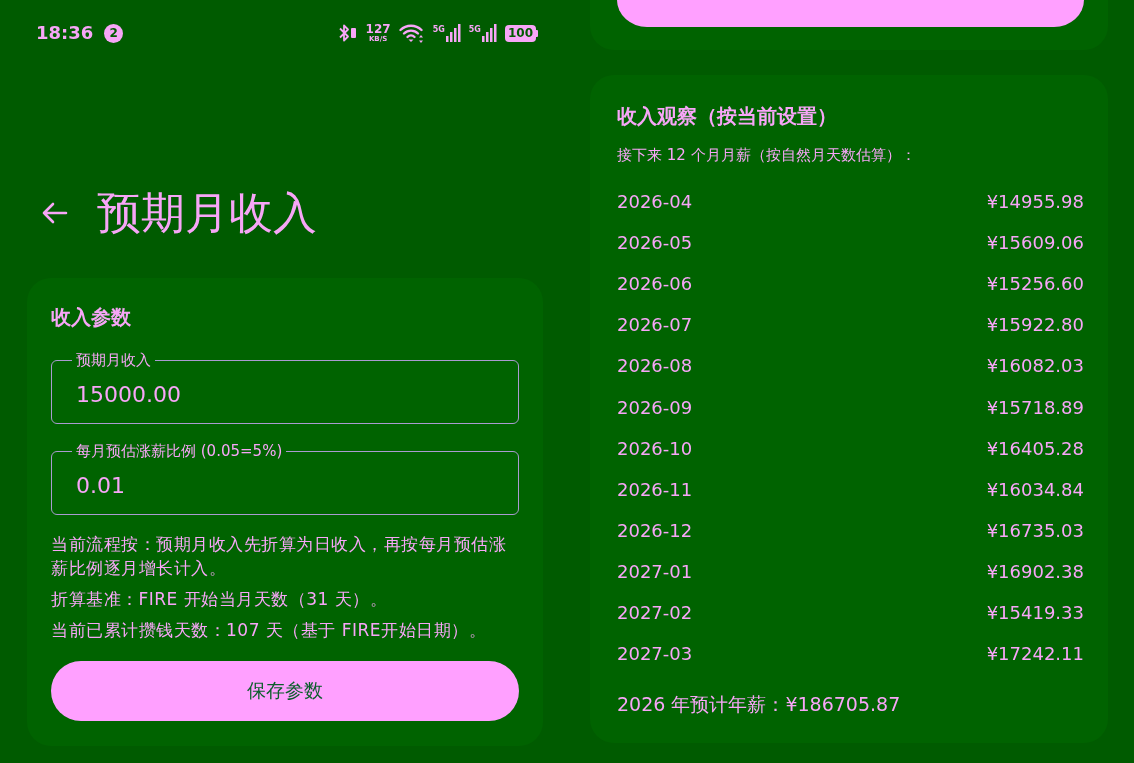 Image resolution: width=1134 pixels, height=763 pixels. I want to click on field-label: 每月预估涨薪比例 (0.05=5%), so click(179, 451).